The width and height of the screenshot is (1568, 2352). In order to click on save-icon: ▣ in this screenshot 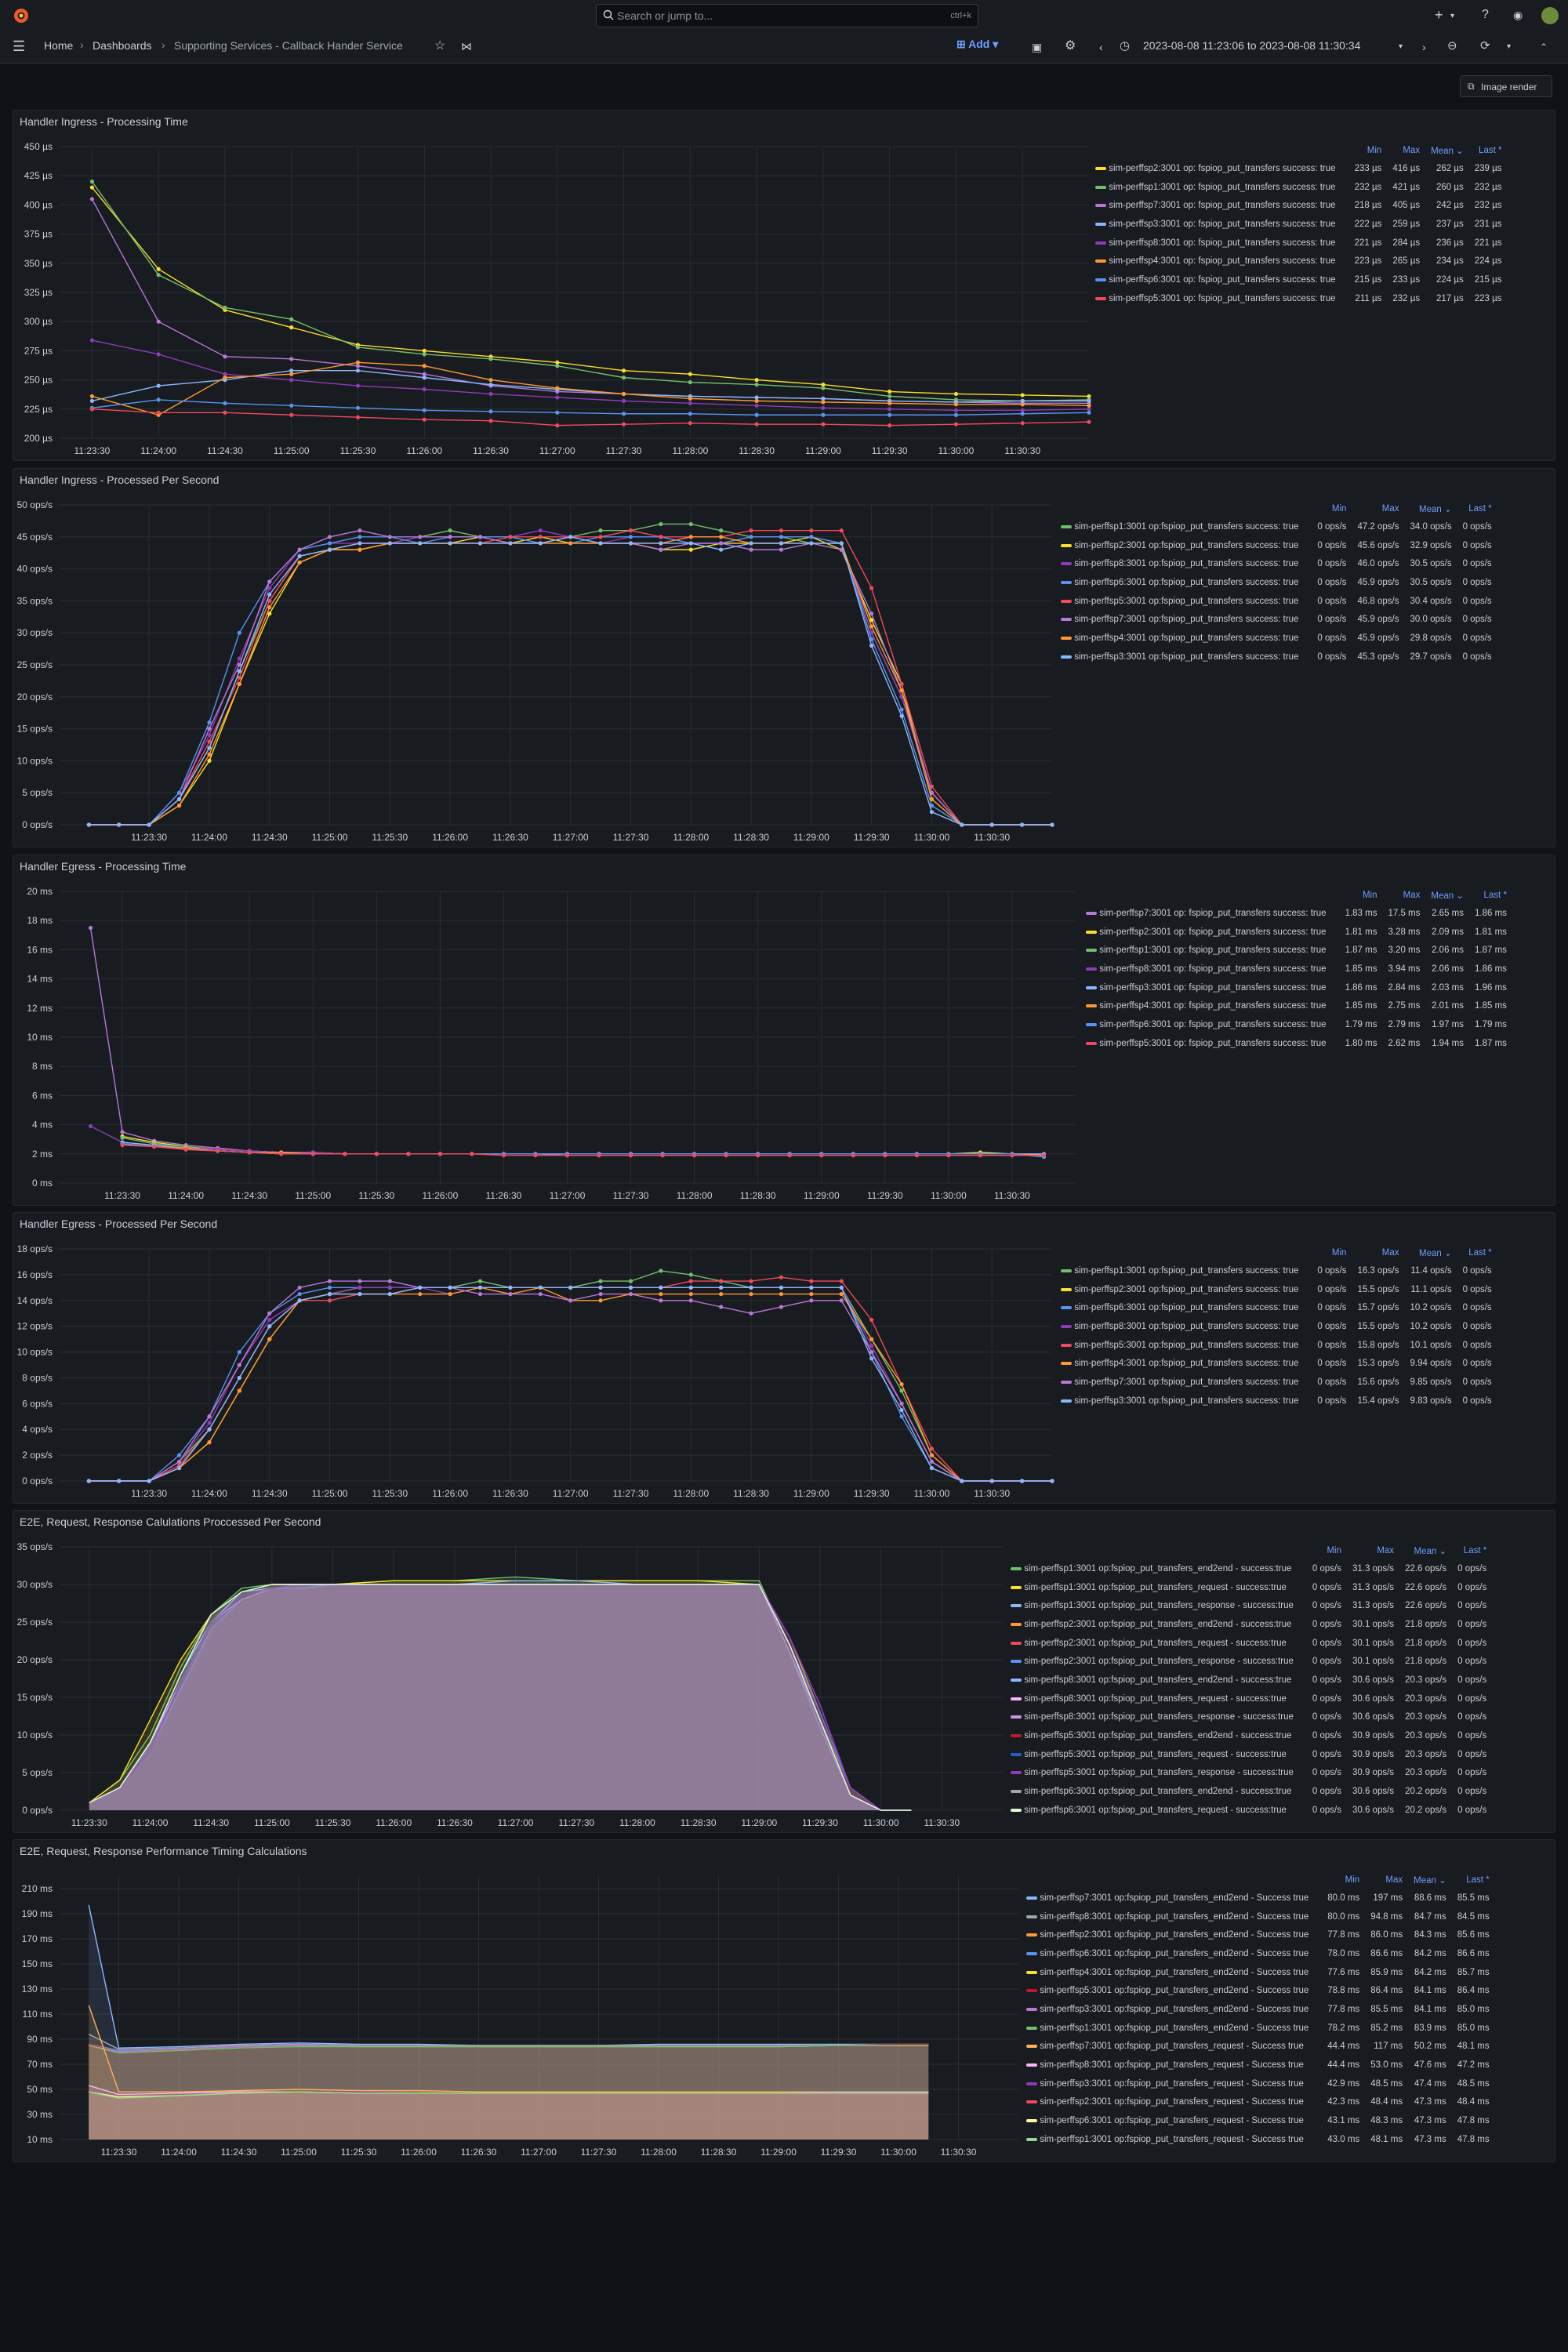, I will do `click(1037, 47)`.